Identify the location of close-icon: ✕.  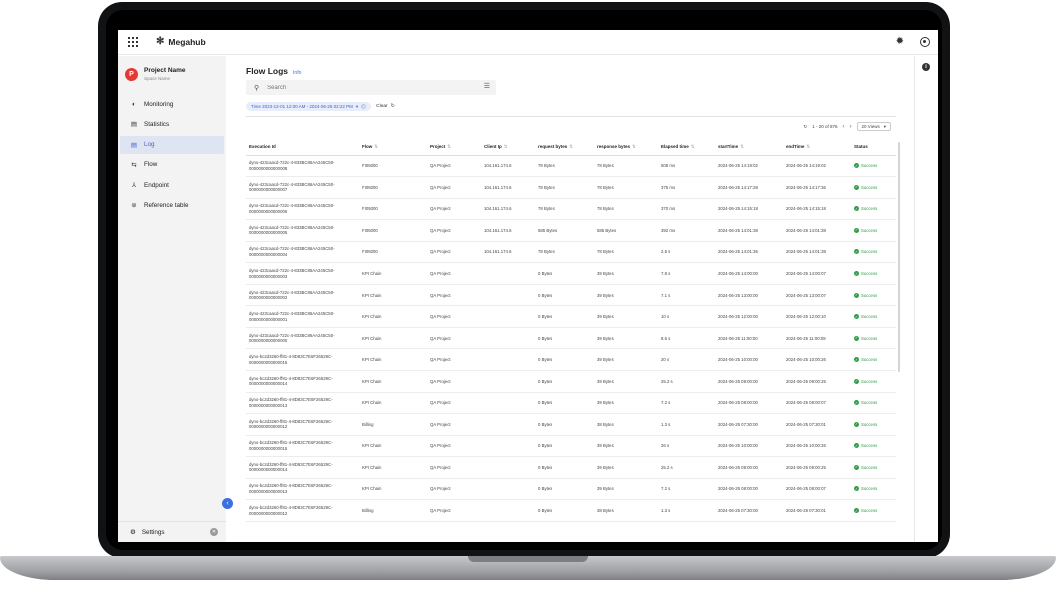
(214, 532).